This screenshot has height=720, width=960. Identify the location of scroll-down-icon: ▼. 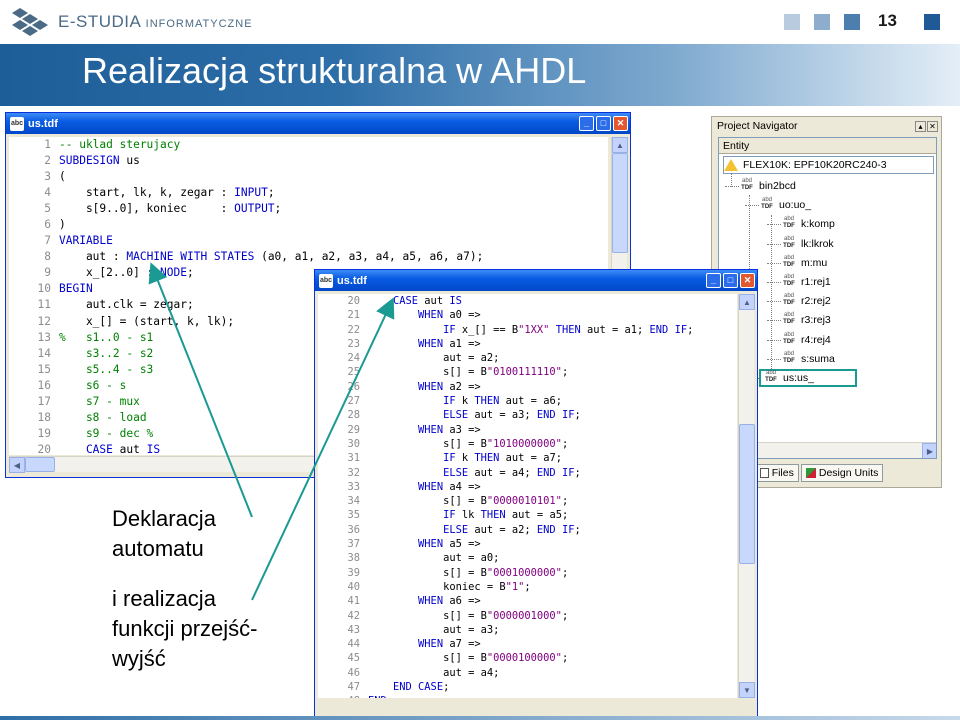
(747, 690).